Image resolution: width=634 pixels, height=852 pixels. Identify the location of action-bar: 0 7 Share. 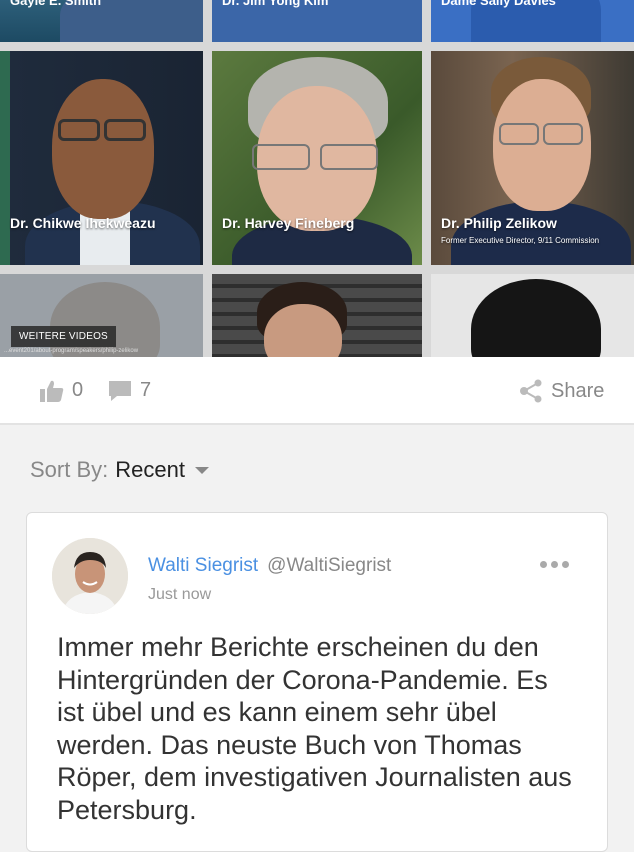
(317, 391).